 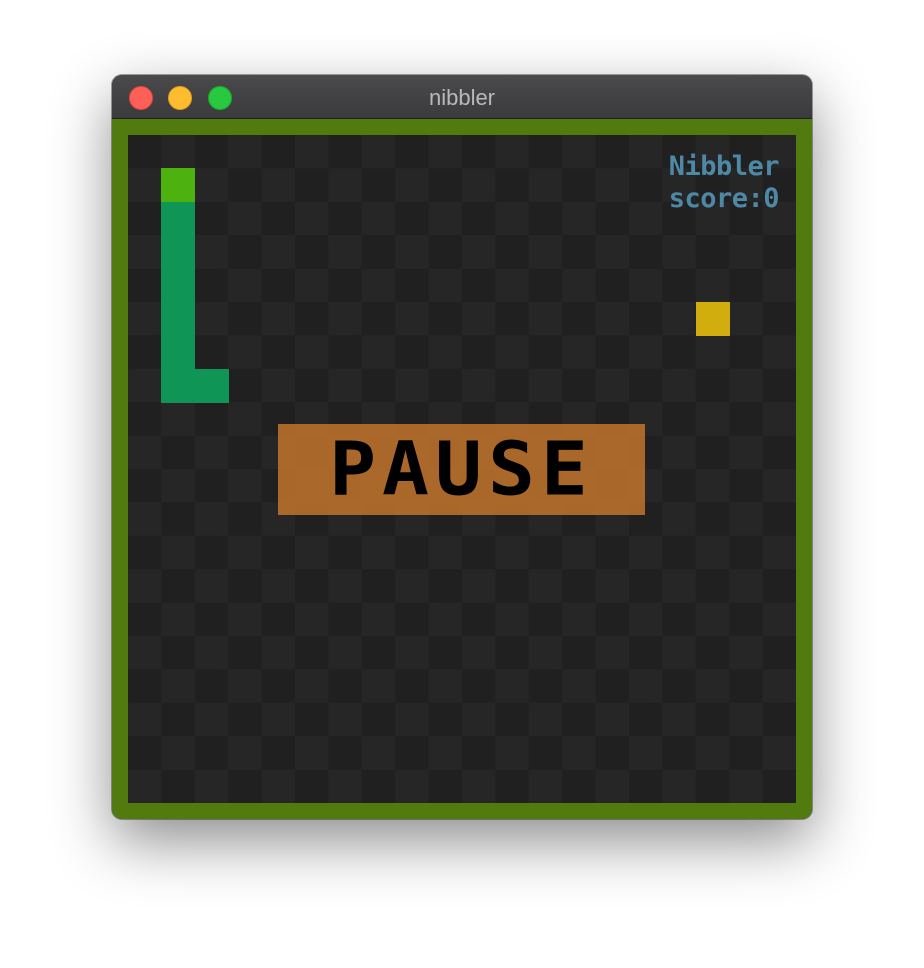 What do you see at coordinates (724, 166) in the screenshot?
I see `game-name-label: Nibbler` at bounding box center [724, 166].